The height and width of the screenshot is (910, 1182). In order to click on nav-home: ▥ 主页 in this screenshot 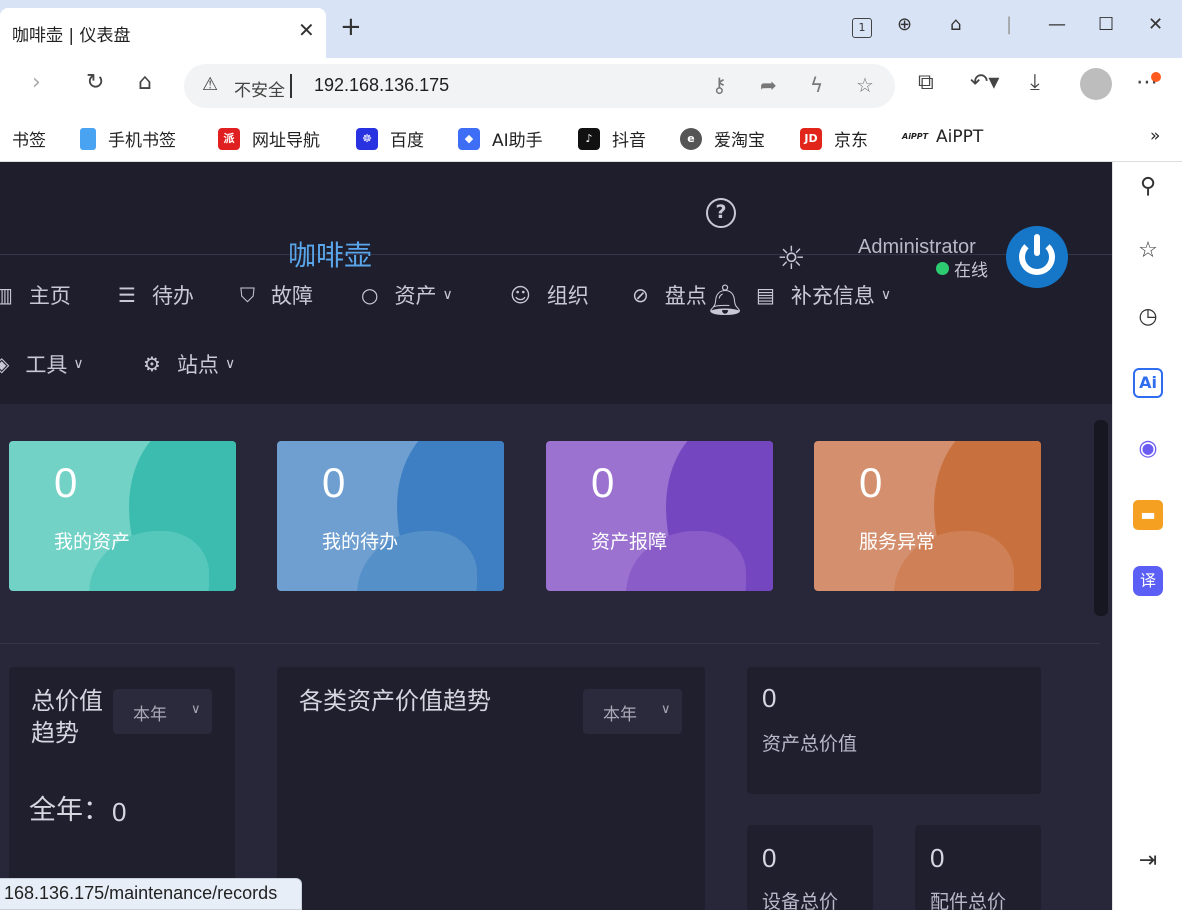, I will do `click(35, 295)`.